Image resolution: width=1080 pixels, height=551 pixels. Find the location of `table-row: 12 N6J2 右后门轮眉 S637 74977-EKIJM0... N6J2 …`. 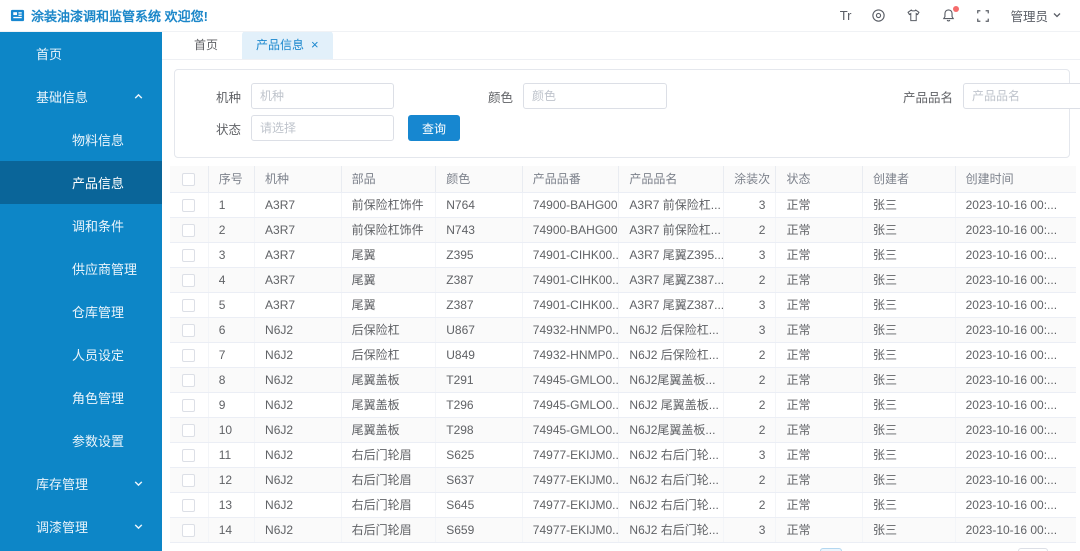

table-row: 12 N6J2 右后门轮眉 S637 74977-EKIJM0... N6J2 … is located at coordinates (623, 480).